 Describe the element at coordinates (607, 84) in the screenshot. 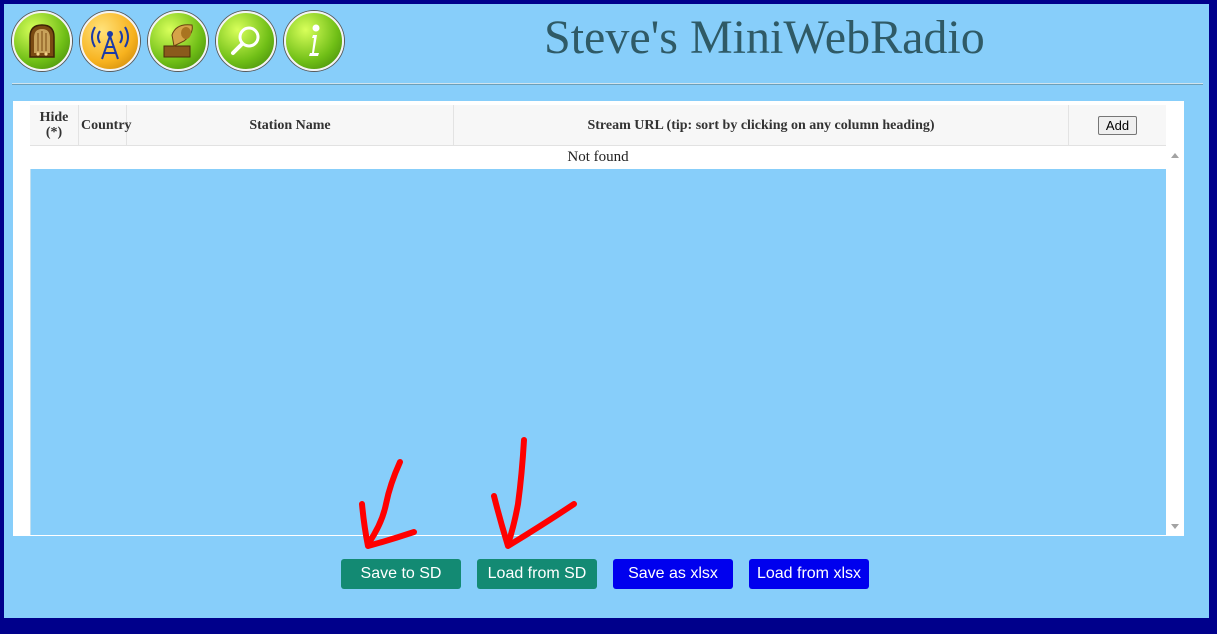

I see `header-divider` at that location.